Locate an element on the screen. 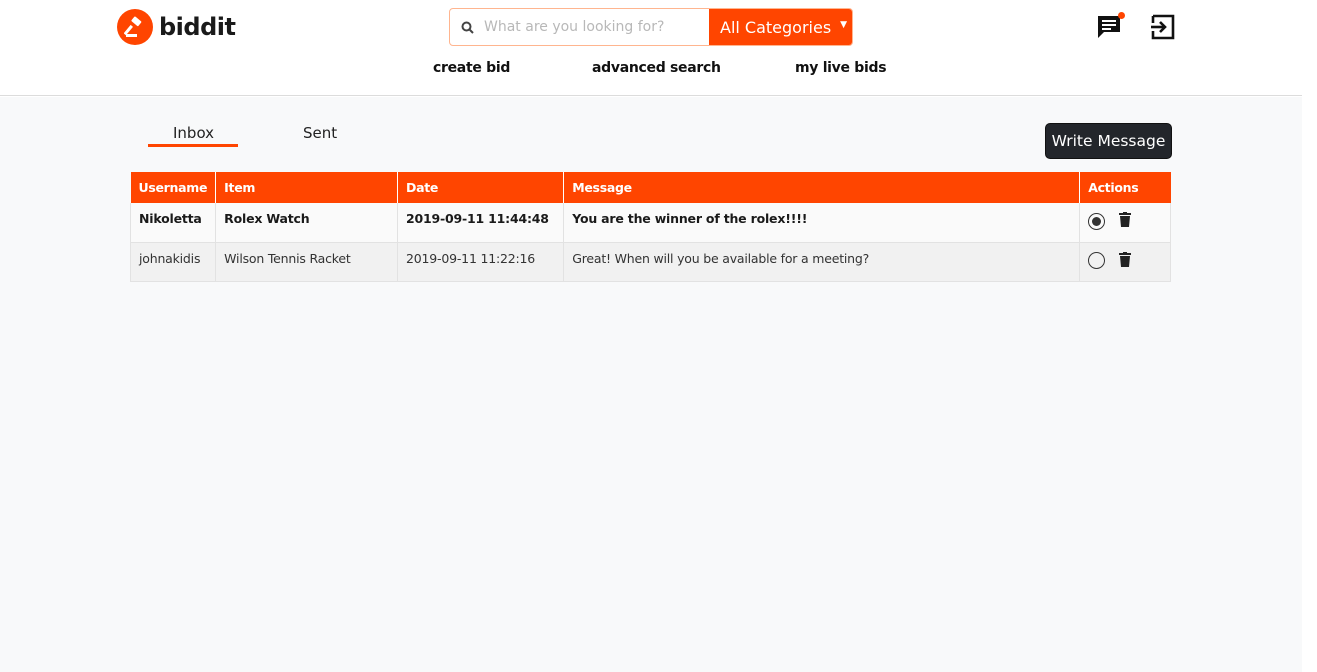 The width and height of the screenshot is (1317, 672). logo: biddit is located at coordinates (176, 27).